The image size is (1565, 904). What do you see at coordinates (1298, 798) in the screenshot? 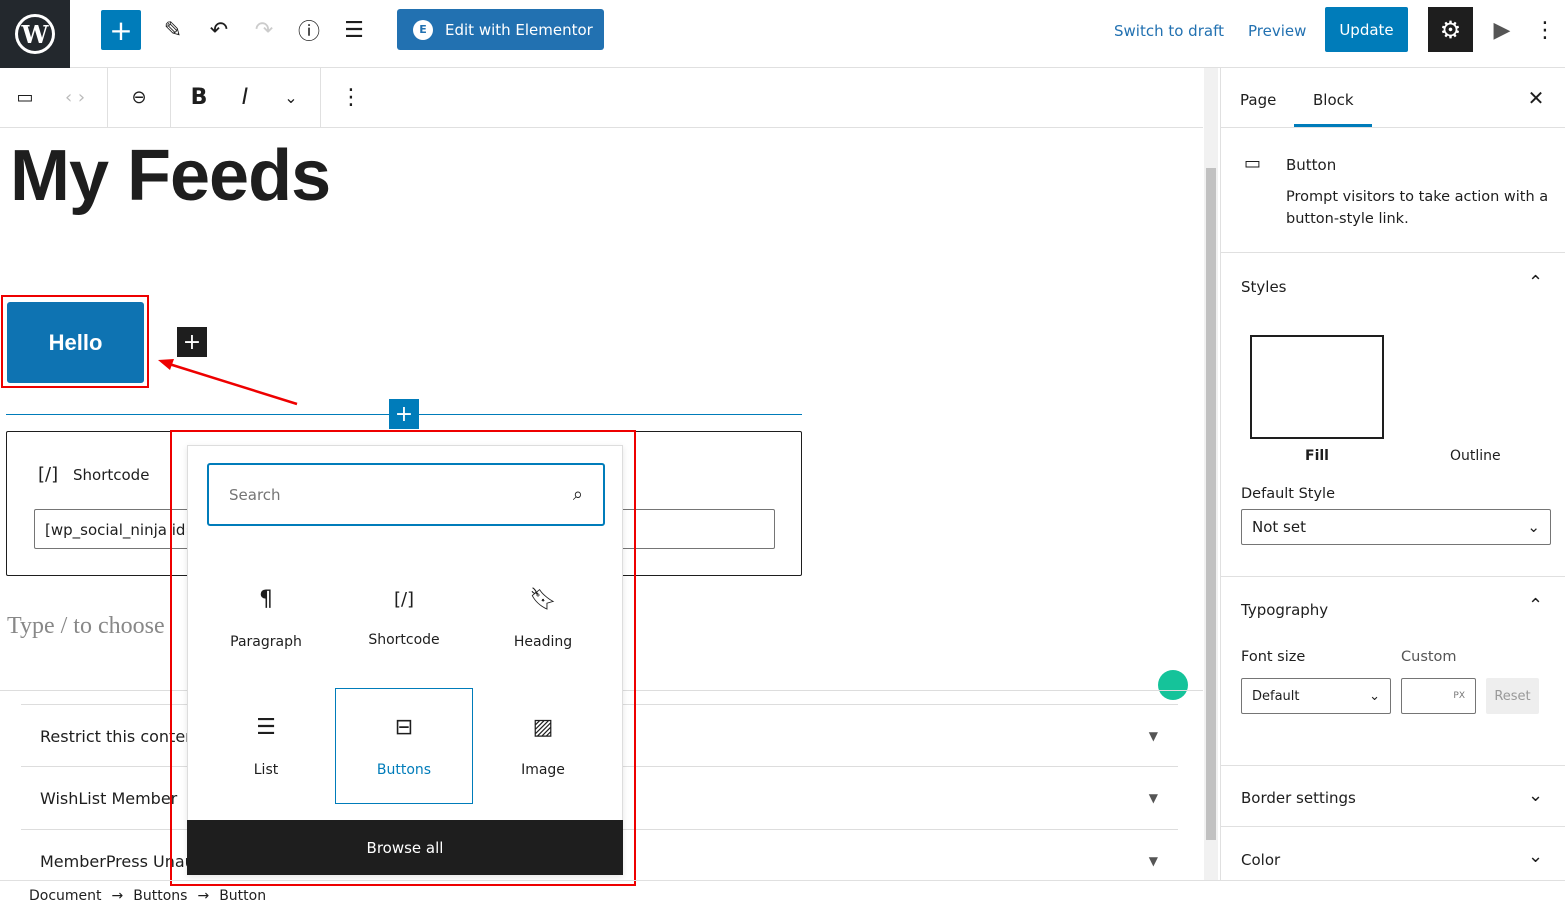
I see `border-settings-heading: Border settings` at bounding box center [1298, 798].